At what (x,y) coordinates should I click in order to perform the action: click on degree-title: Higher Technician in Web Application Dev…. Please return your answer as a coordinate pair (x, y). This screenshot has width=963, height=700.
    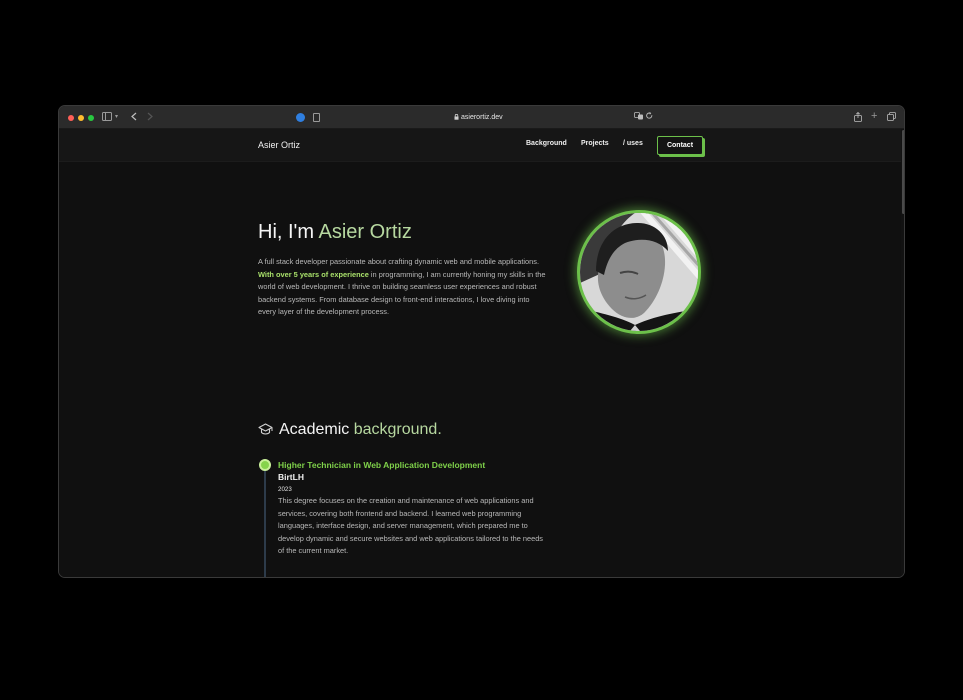
    Looking at the image, I should click on (382, 465).